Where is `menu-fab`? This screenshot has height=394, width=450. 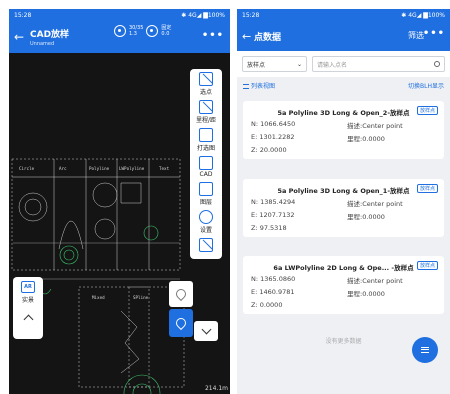
menu-fab is located at coordinates (425, 350).